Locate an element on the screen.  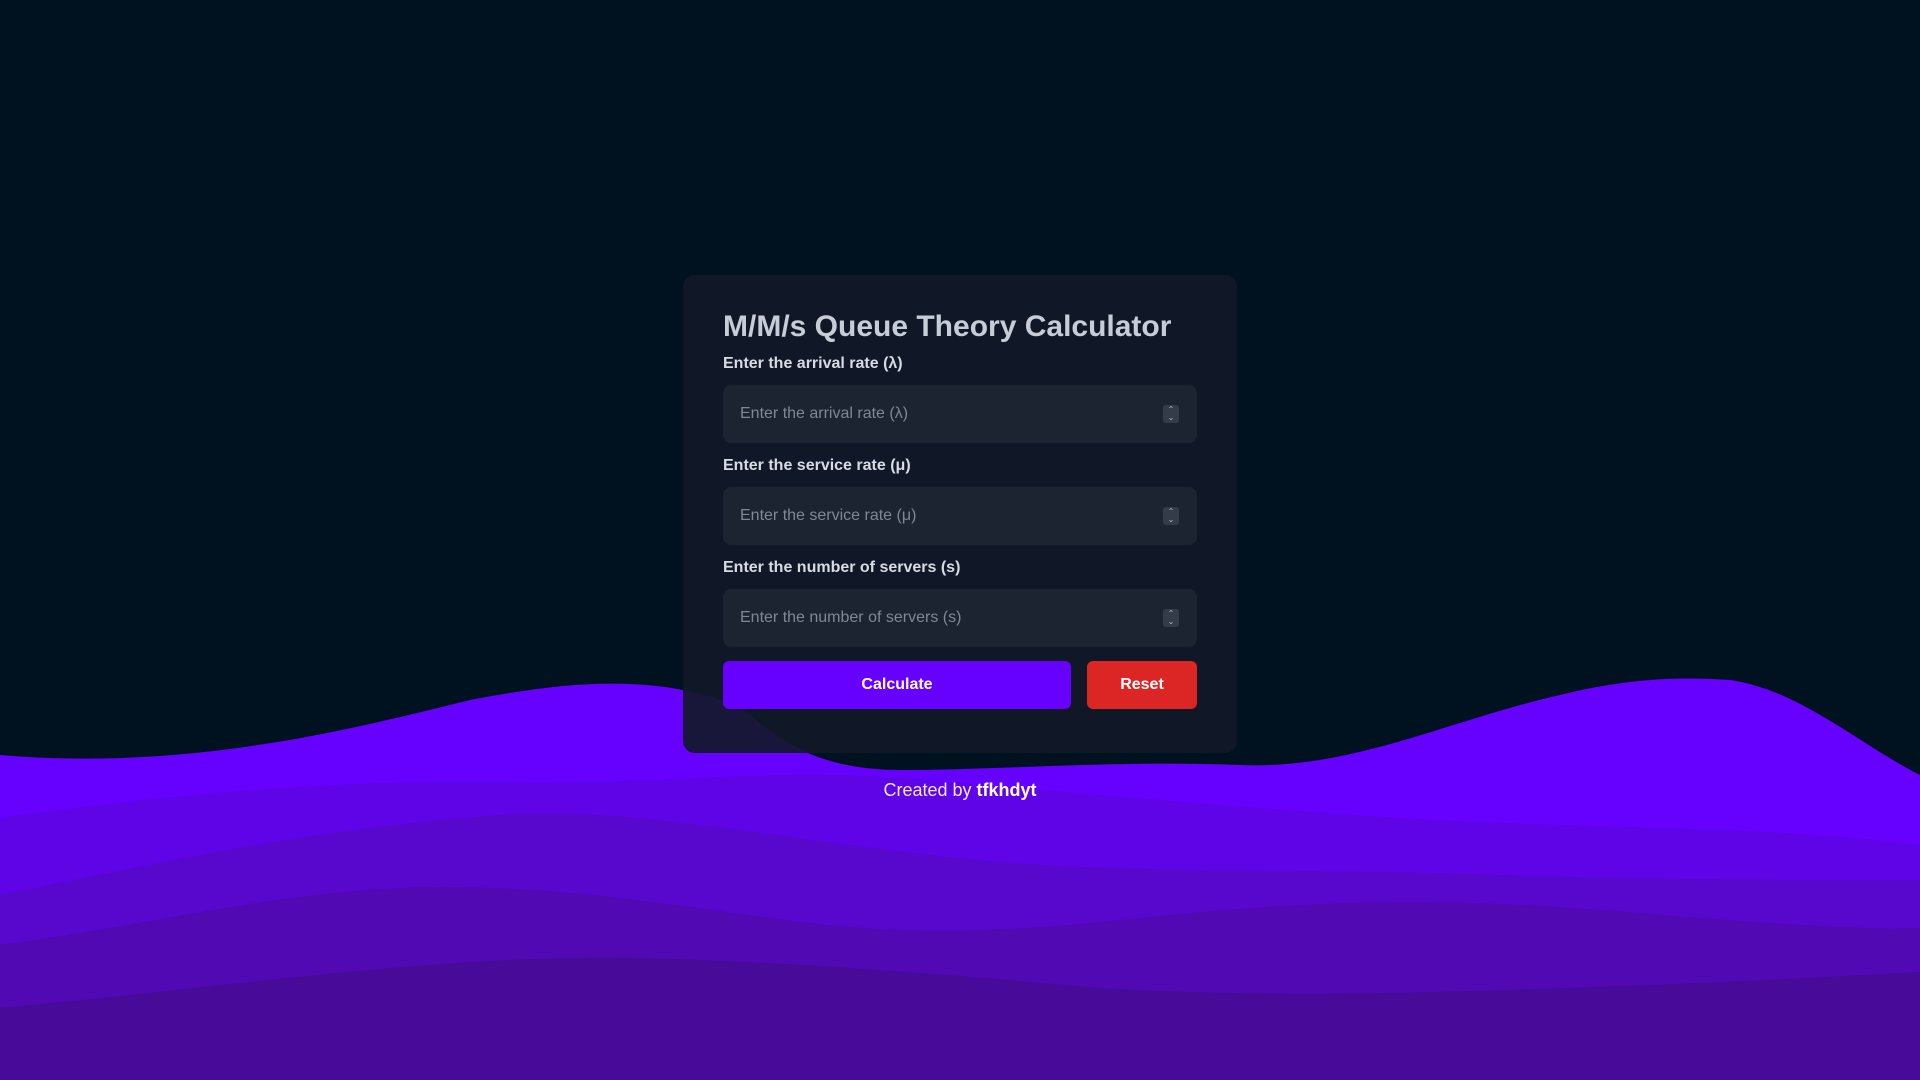
action-buttons: Calculate Reset is located at coordinates (960, 685).